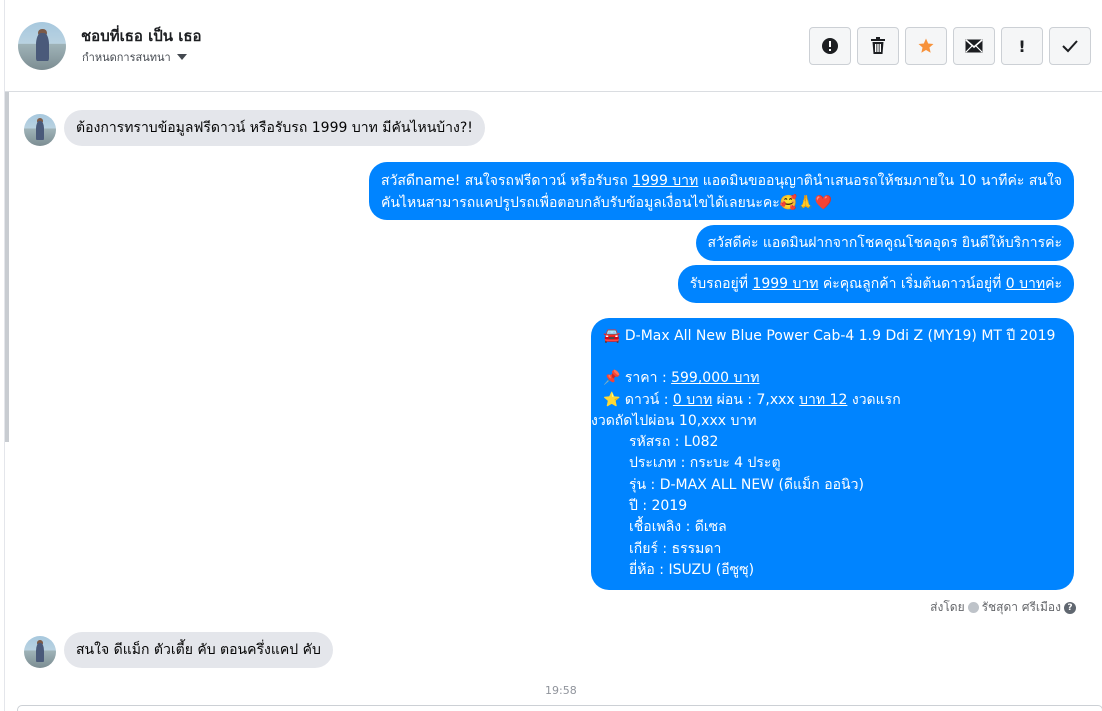 The image size is (1102, 711). I want to click on star-icon, so click(926, 46).